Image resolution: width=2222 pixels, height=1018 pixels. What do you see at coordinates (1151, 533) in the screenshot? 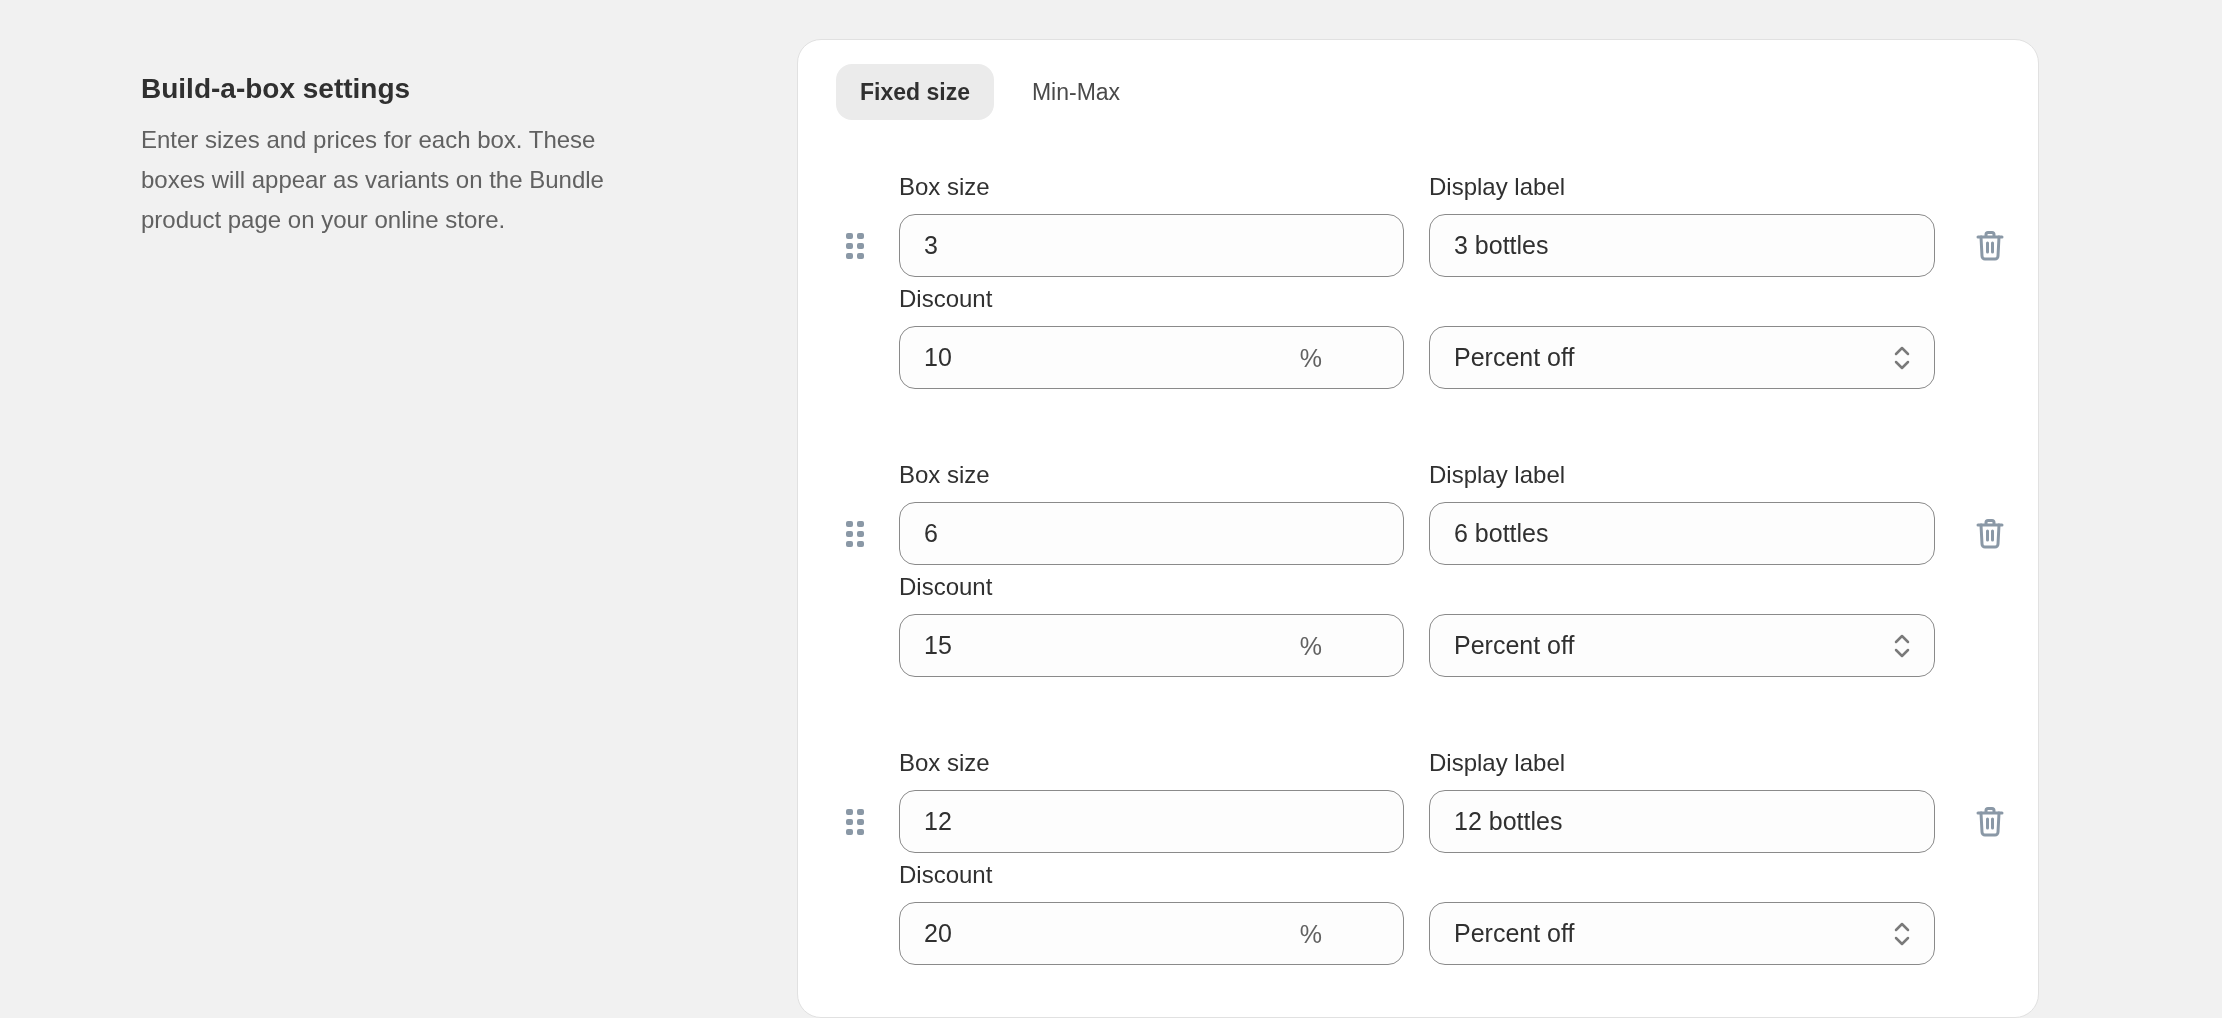
I see `input-field: 6` at bounding box center [1151, 533].